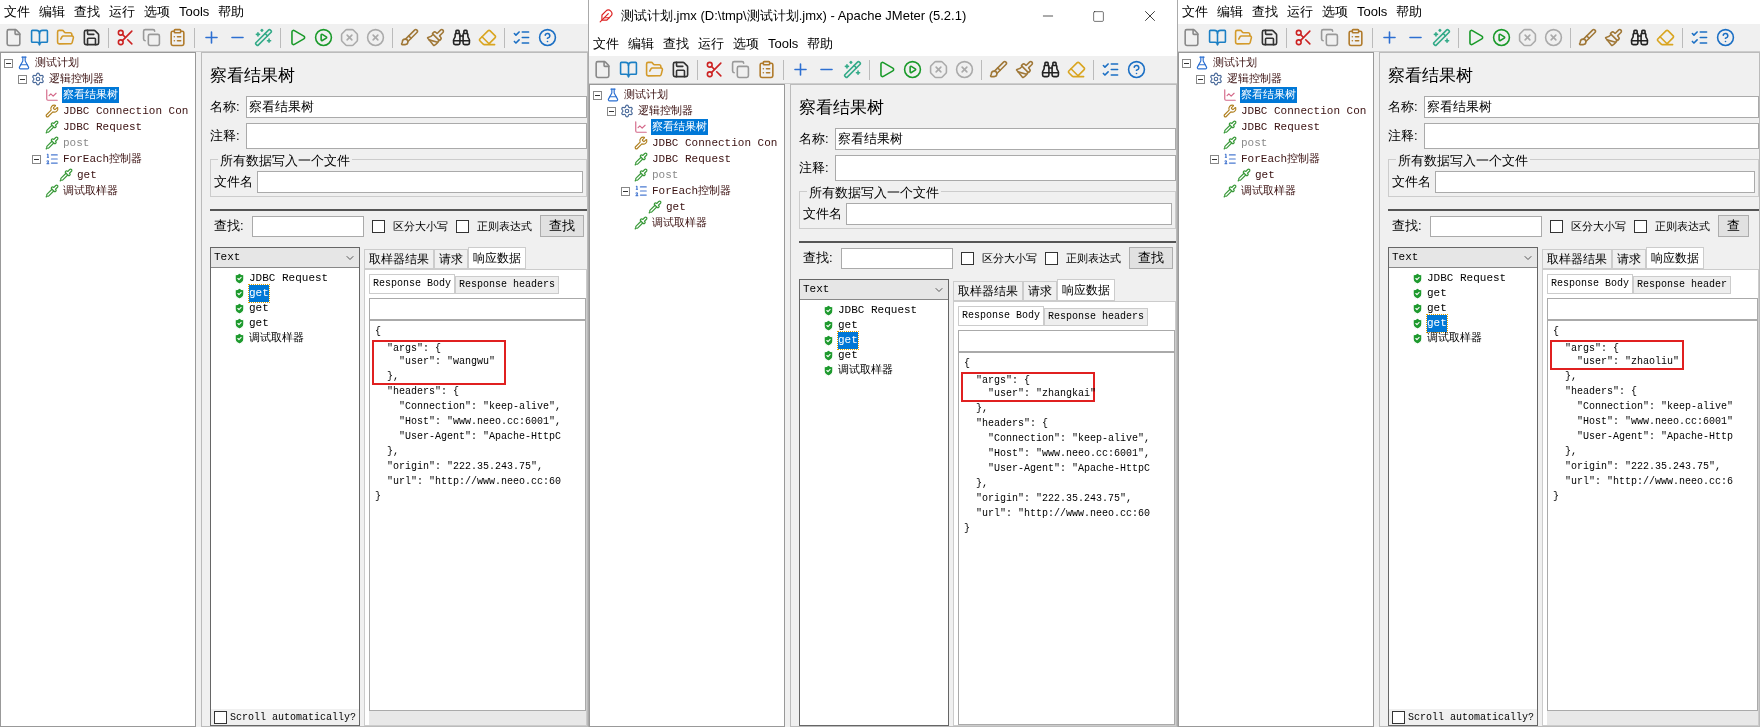 The height and width of the screenshot is (727, 1760). Describe the element at coordinates (1591, 106) in the screenshot. I see `name-field: 察看结果树` at that location.